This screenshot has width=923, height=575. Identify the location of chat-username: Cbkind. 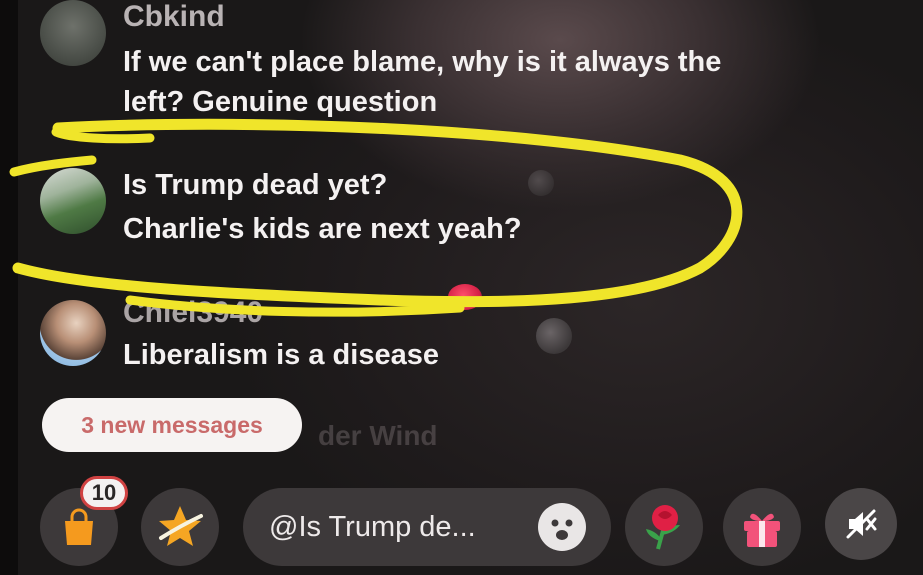
(174, 17).